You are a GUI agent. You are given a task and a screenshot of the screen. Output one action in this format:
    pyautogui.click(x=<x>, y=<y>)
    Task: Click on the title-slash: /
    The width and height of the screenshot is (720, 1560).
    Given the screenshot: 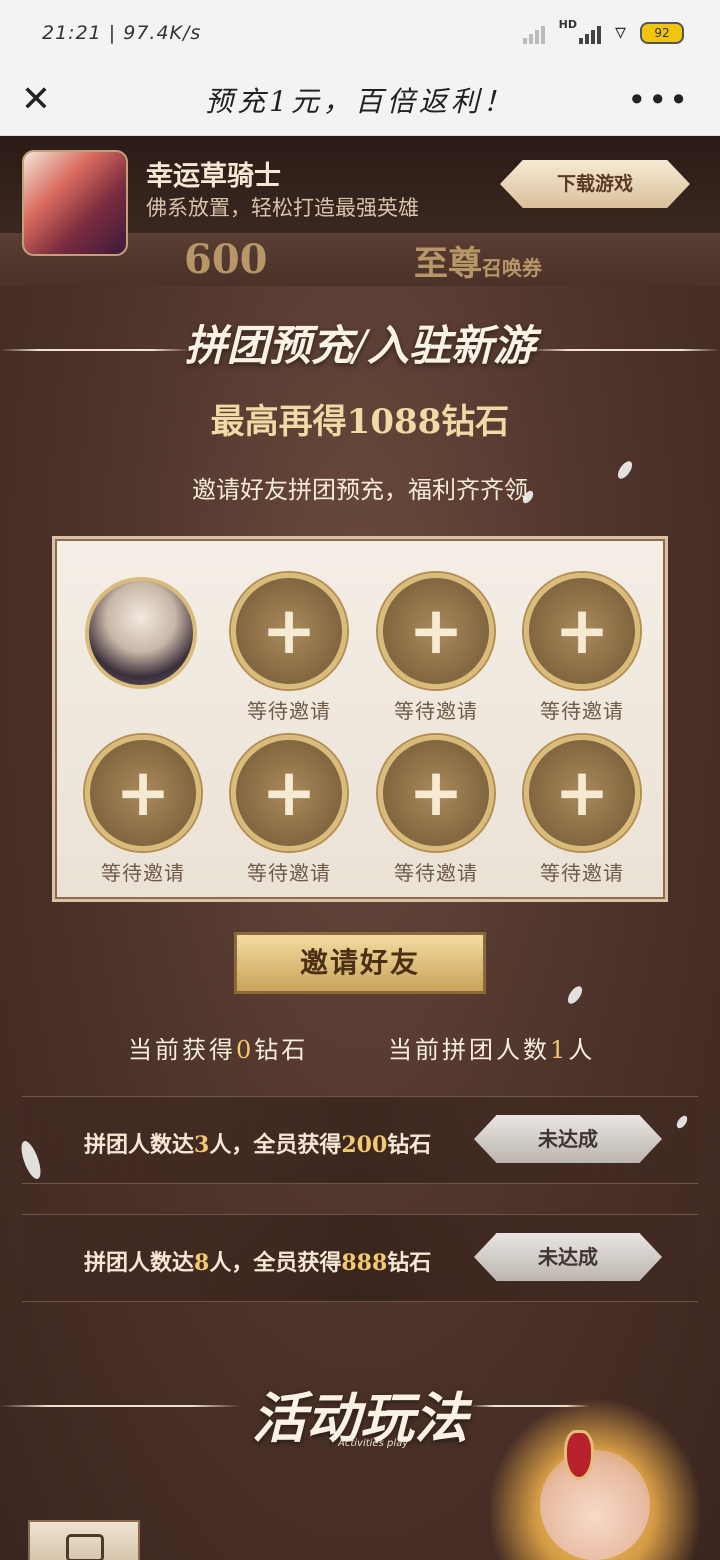 What is the action you would take?
    pyautogui.click(x=360, y=345)
    